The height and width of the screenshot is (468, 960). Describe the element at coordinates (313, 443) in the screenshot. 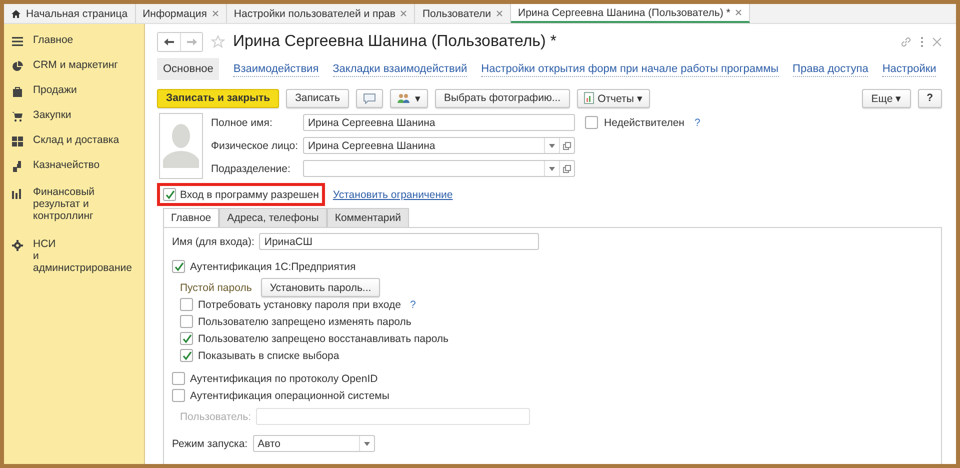

I see `launch-mode-select: Авто` at that location.